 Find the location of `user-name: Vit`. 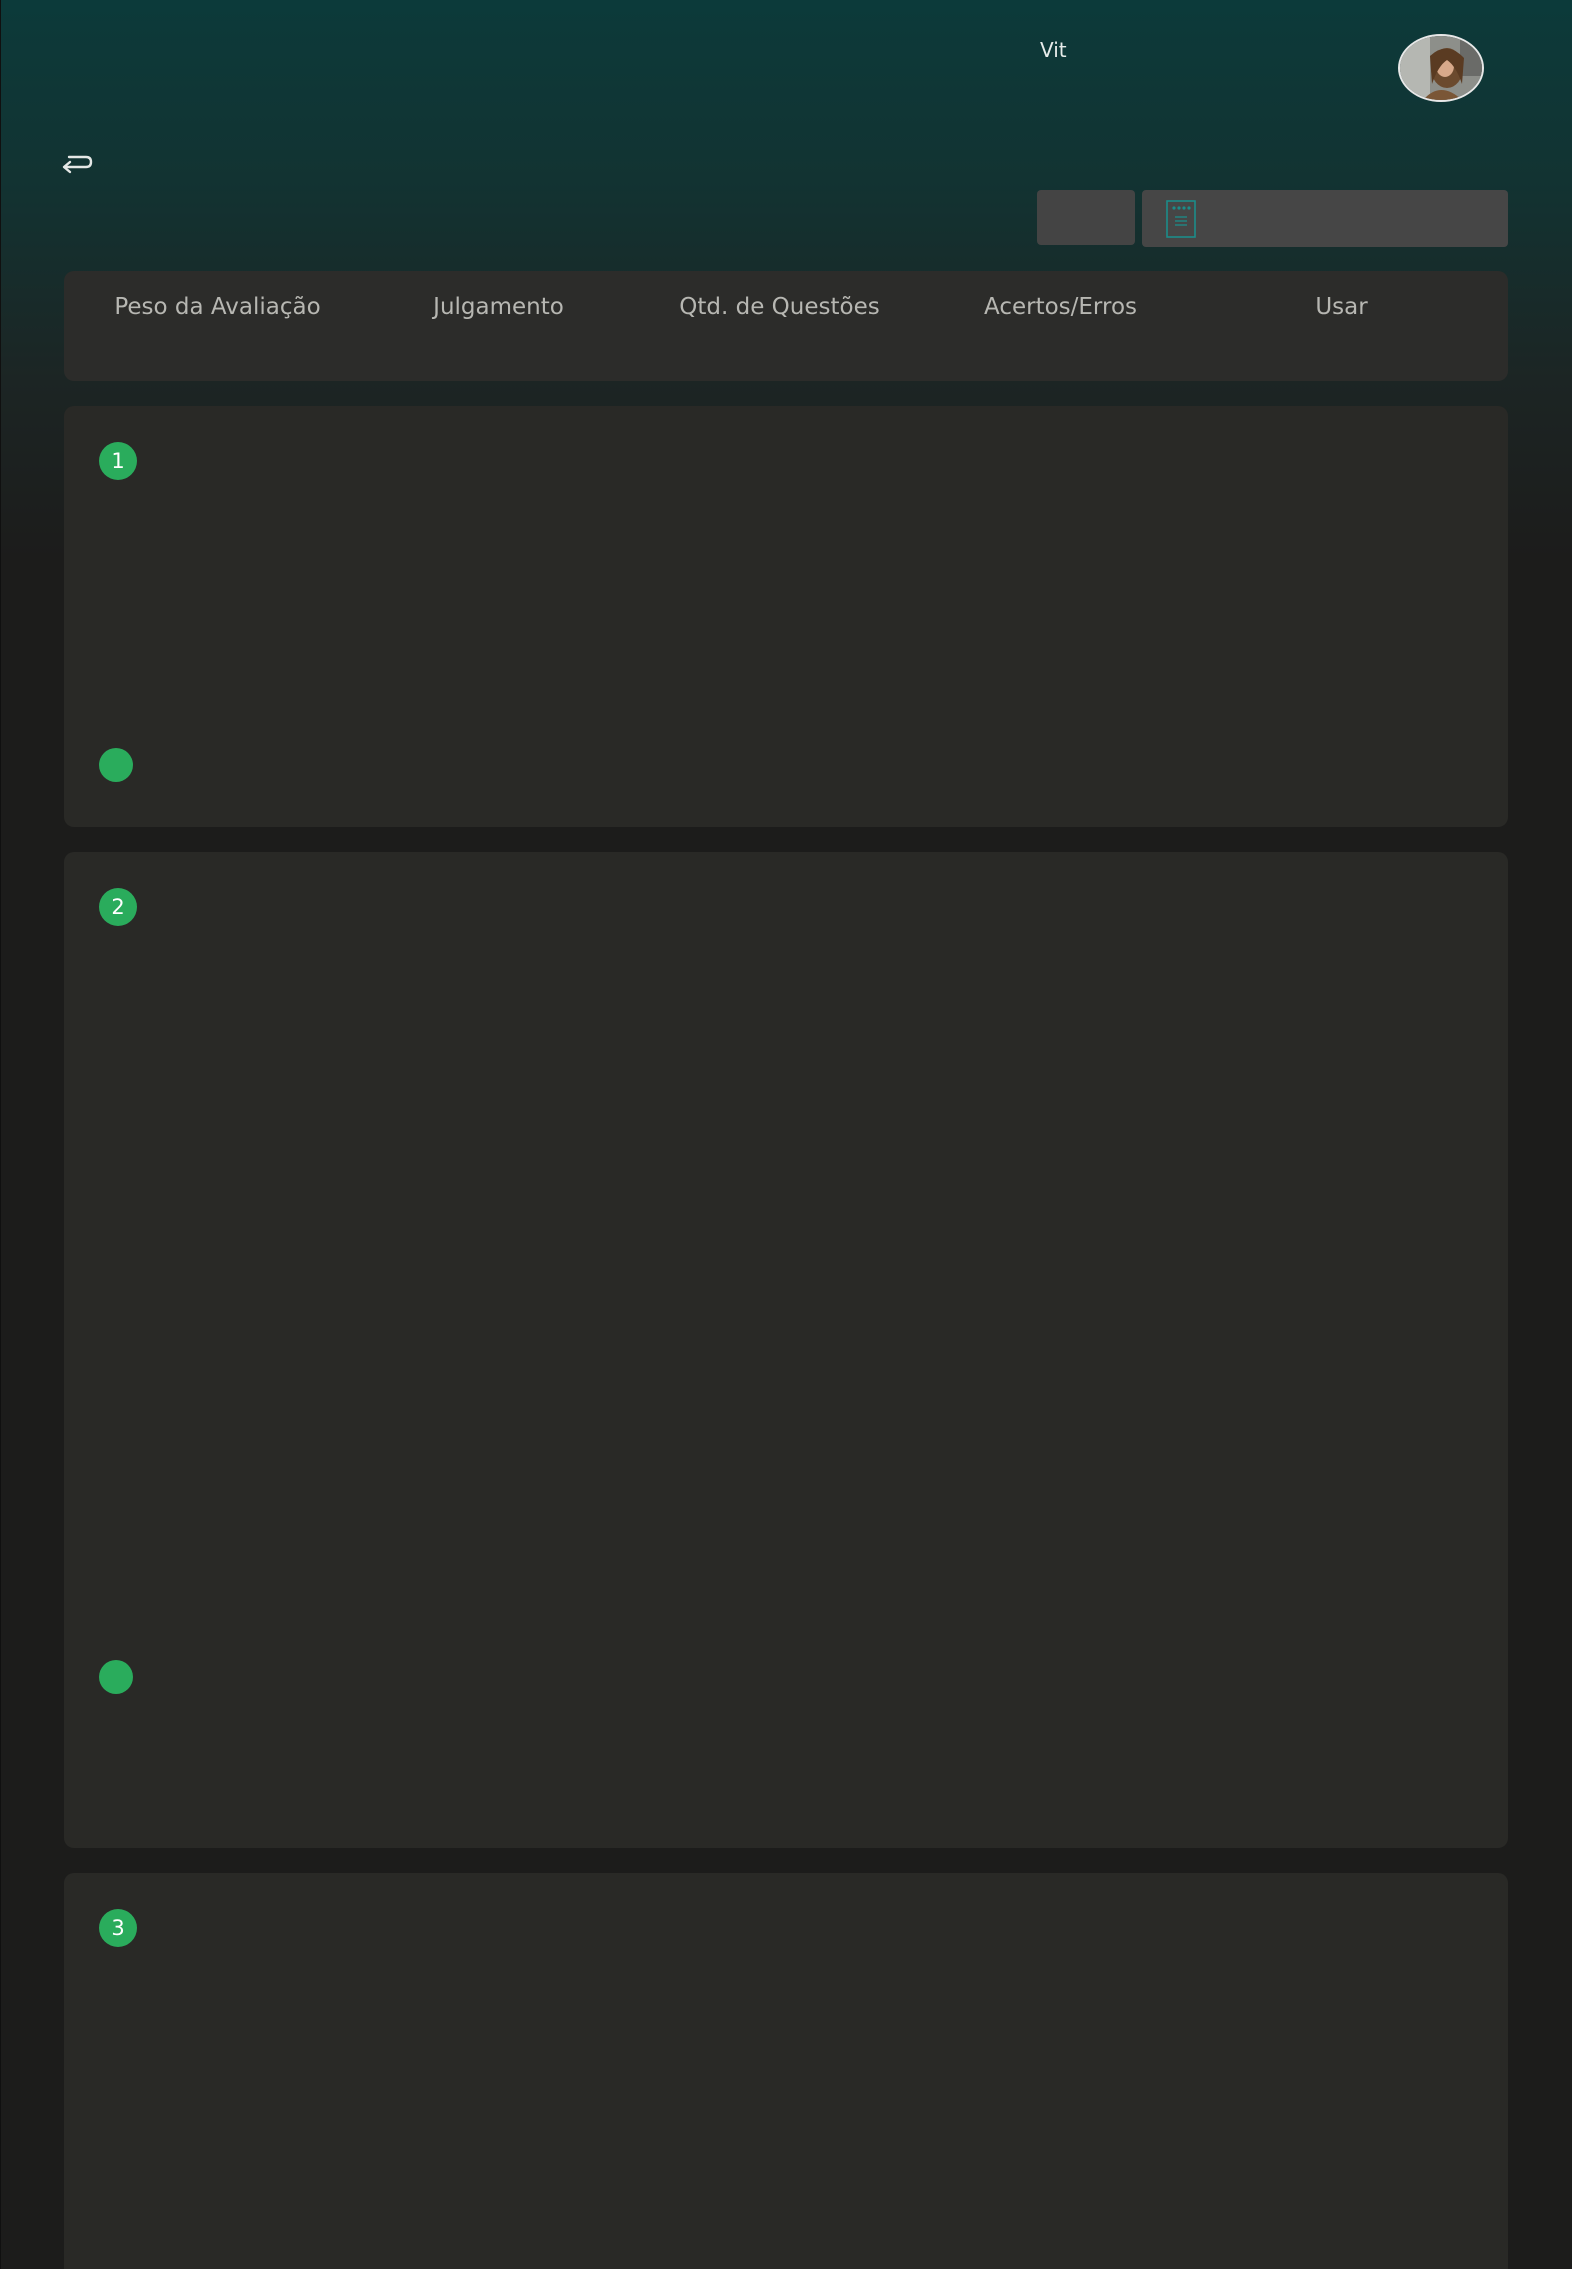

user-name: Vit is located at coordinates (1053, 50).